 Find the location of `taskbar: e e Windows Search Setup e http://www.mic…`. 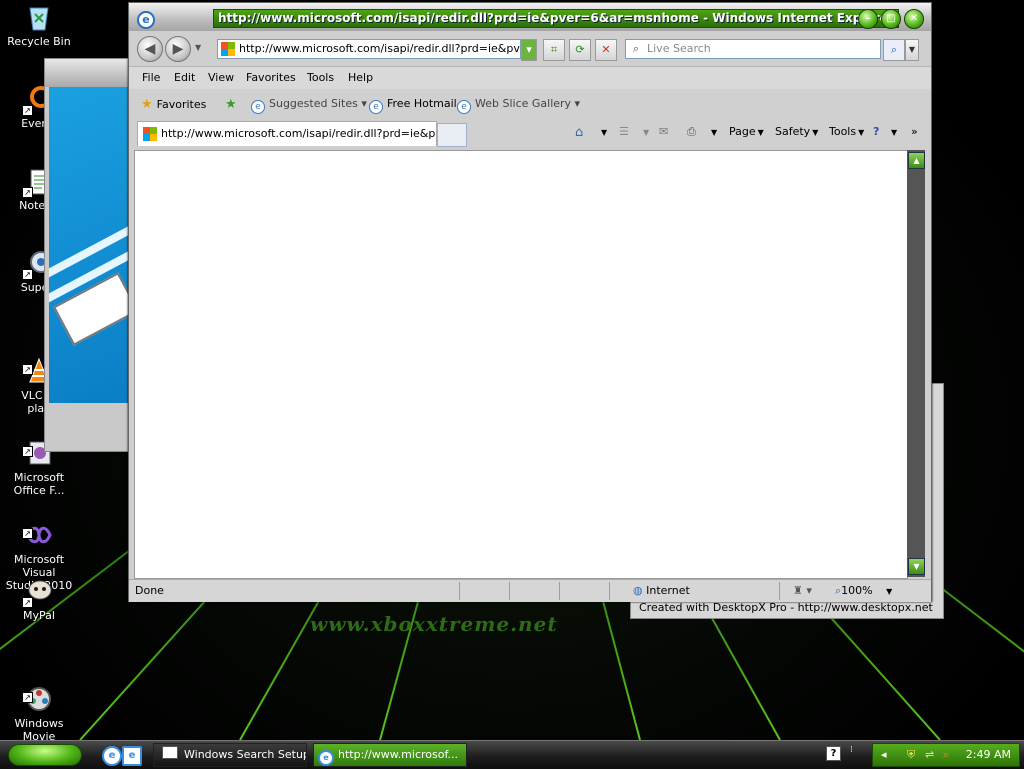

taskbar: e e Windows Search Setup e http://www.mic… is located at coordinates (512, 754).